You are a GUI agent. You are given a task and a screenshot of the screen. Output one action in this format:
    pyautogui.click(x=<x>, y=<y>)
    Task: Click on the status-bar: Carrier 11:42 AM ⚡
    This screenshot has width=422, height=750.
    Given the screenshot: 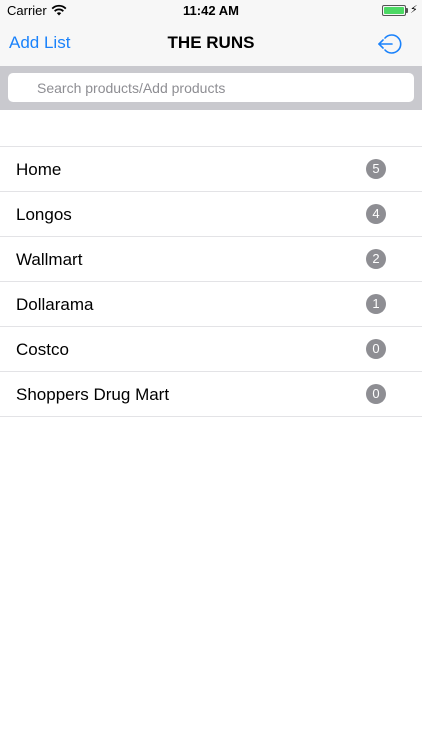 What is the action you would take?
    pyautogui.click(x=211, y=11)
    